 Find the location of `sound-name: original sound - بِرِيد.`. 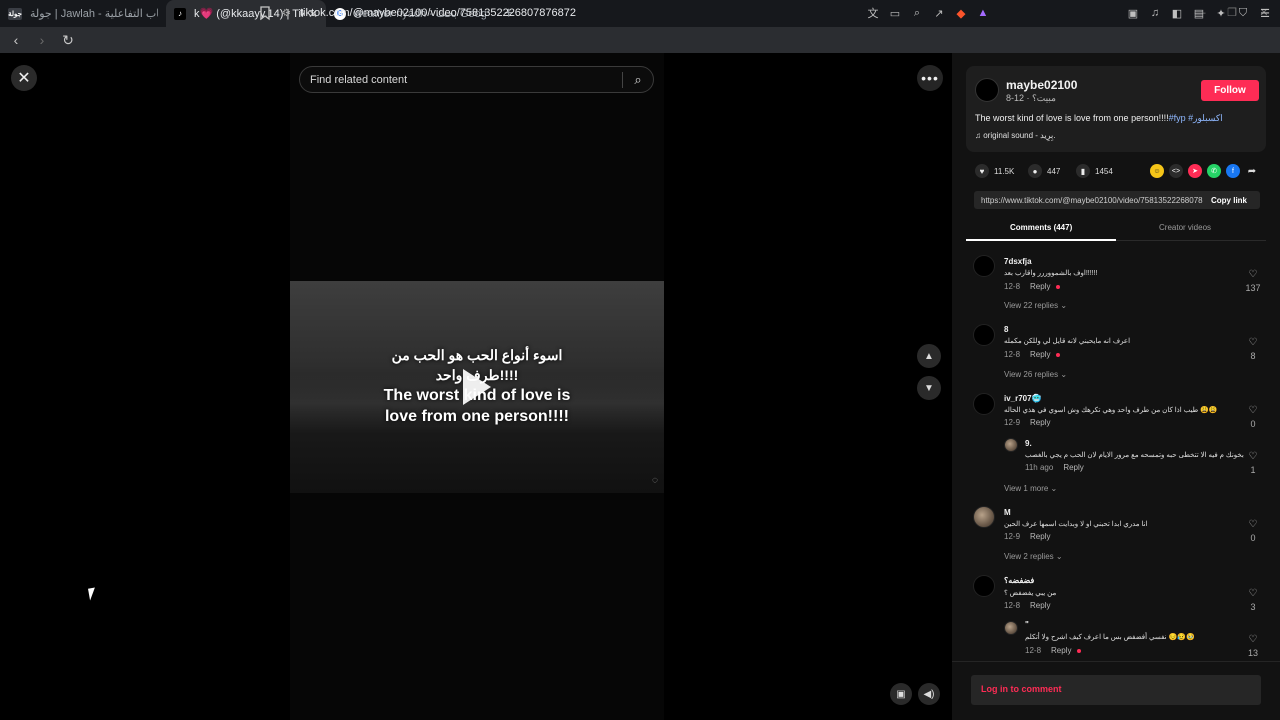

sound-name: original sound - بِرِيد. is located at coordinates (1019, 135).